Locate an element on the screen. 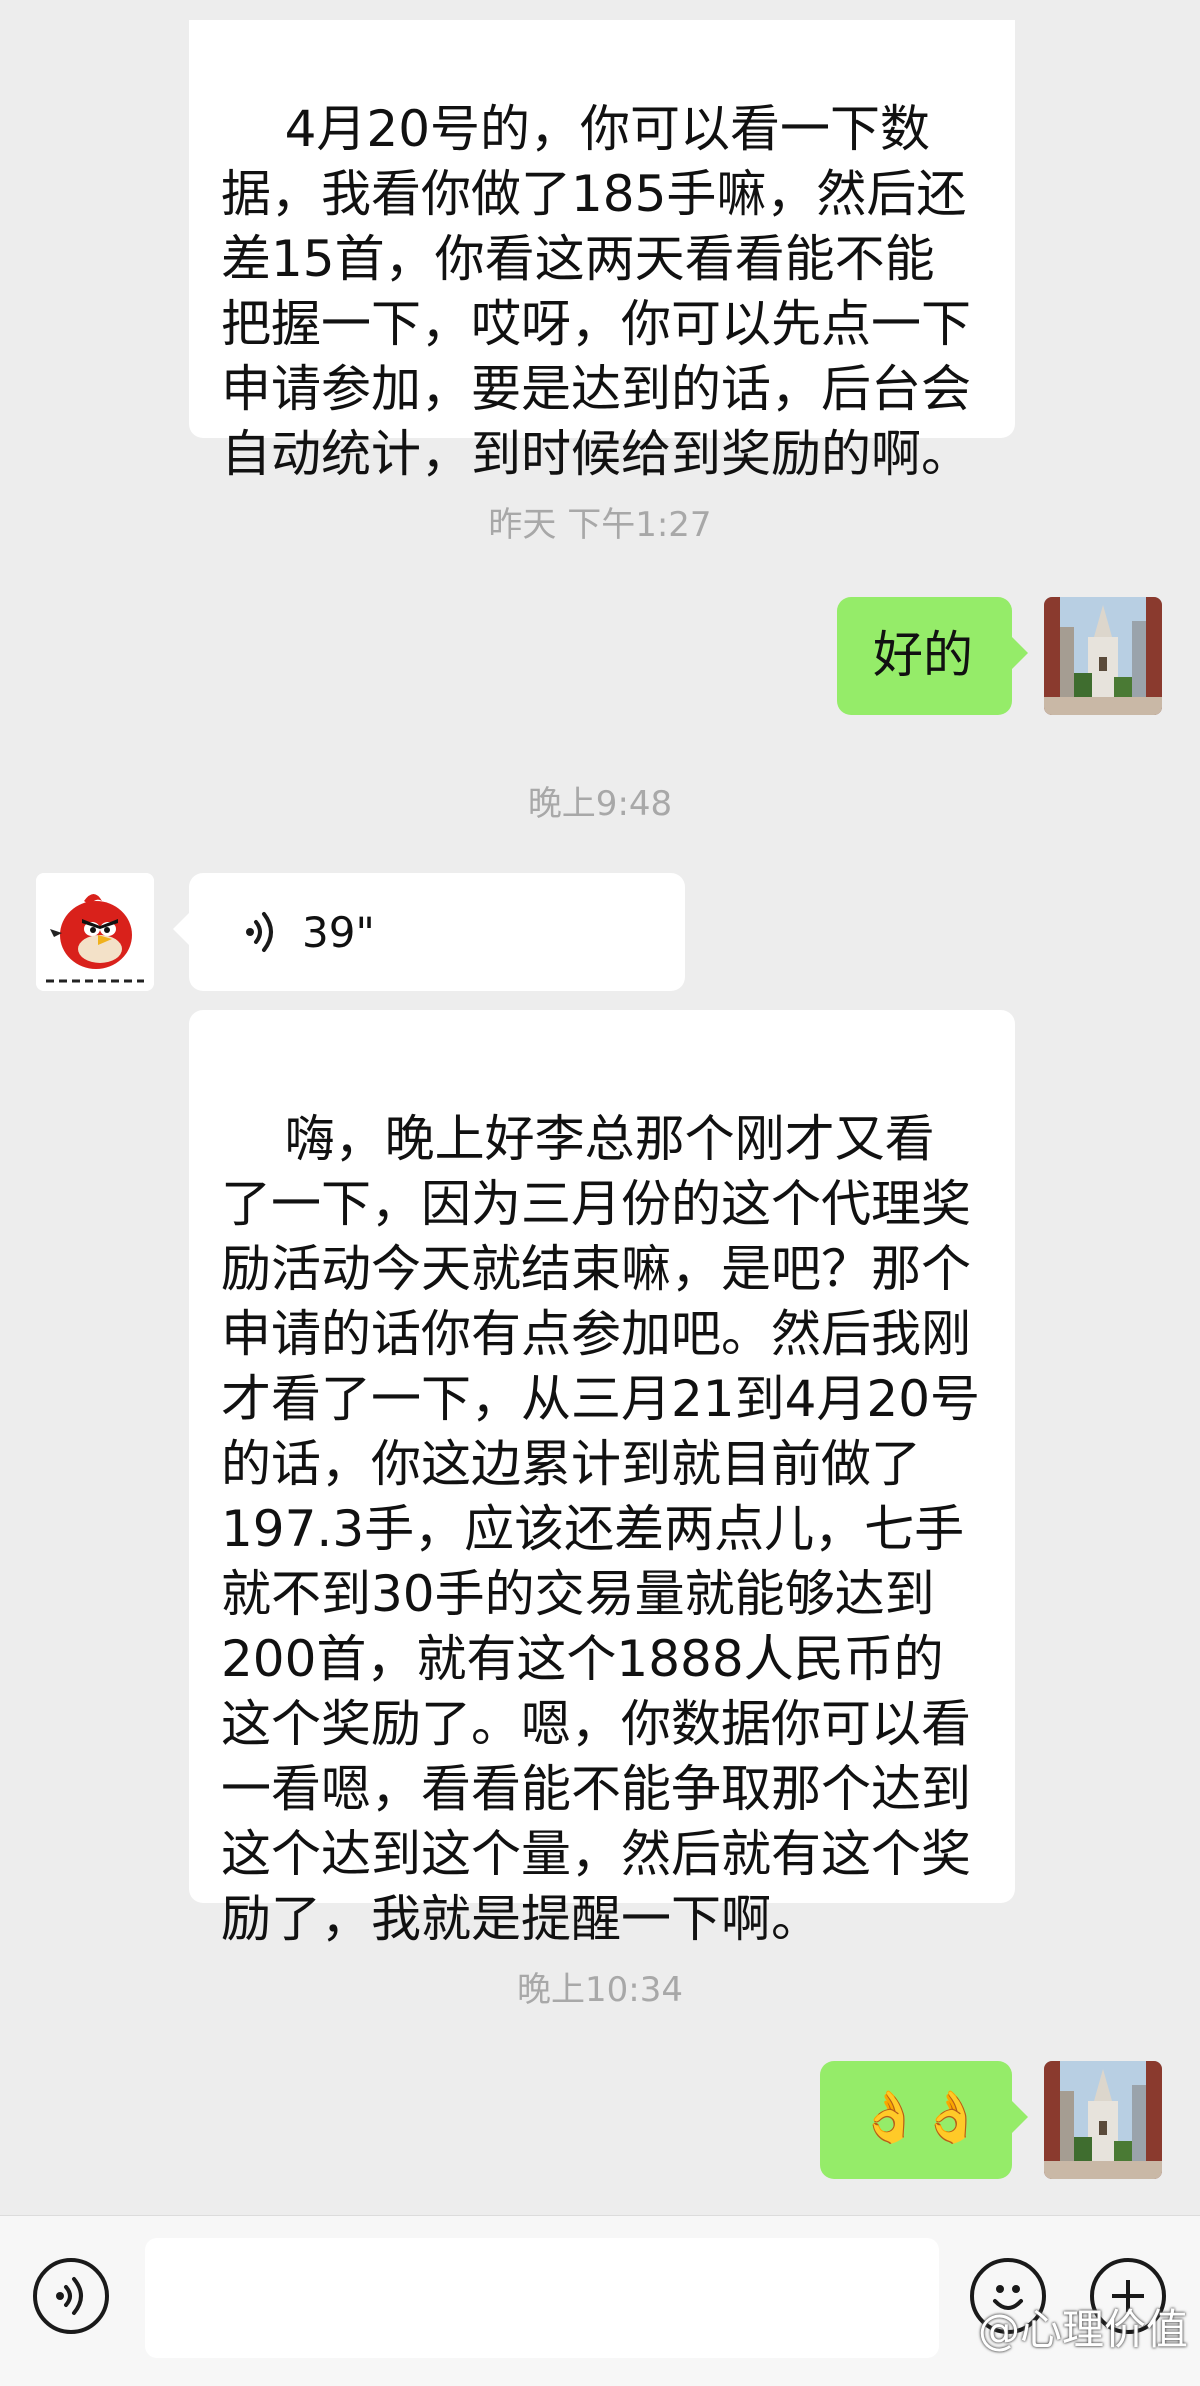  timestamp: 晚上10:34 is located at coordinates (600, 1990).